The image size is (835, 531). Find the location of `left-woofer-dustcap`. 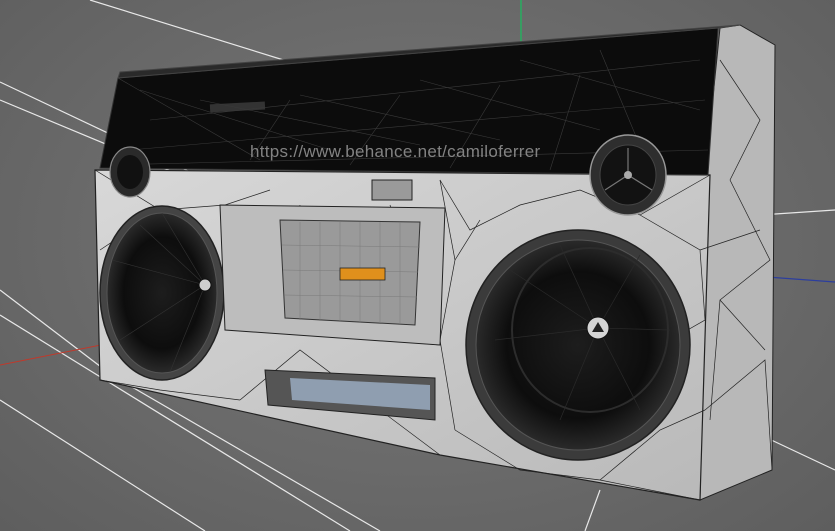

left-woofer-dustcap is located at coordinates (205, 285).